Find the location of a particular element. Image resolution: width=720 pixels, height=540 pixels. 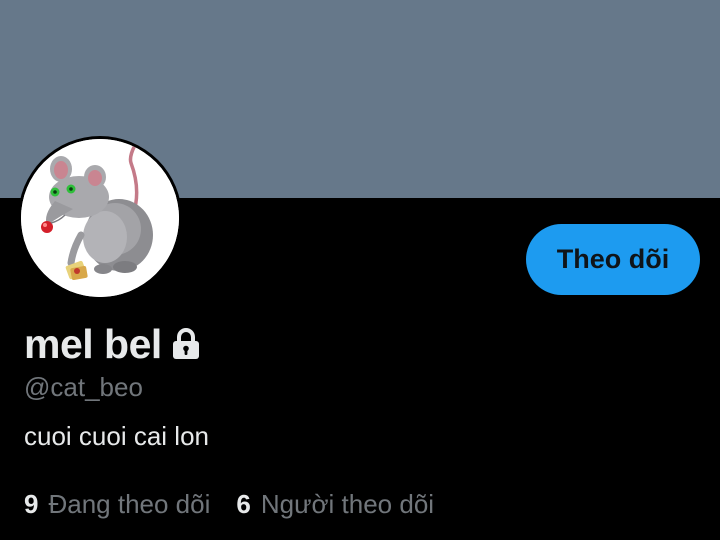

followers-stat: 6 Người theo dõi is located at coordinates (335, 504).